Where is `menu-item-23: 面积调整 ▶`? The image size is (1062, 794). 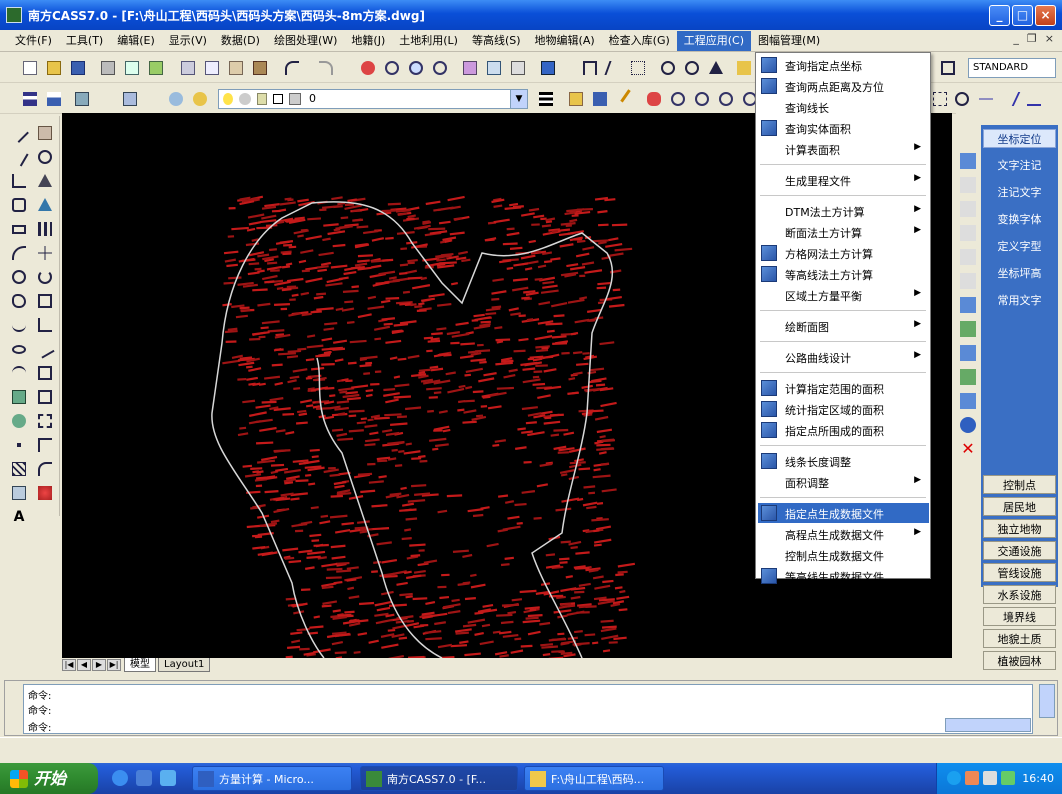
menu-item-23: 面积调整 ▶ is located at coordinates (843, 482).